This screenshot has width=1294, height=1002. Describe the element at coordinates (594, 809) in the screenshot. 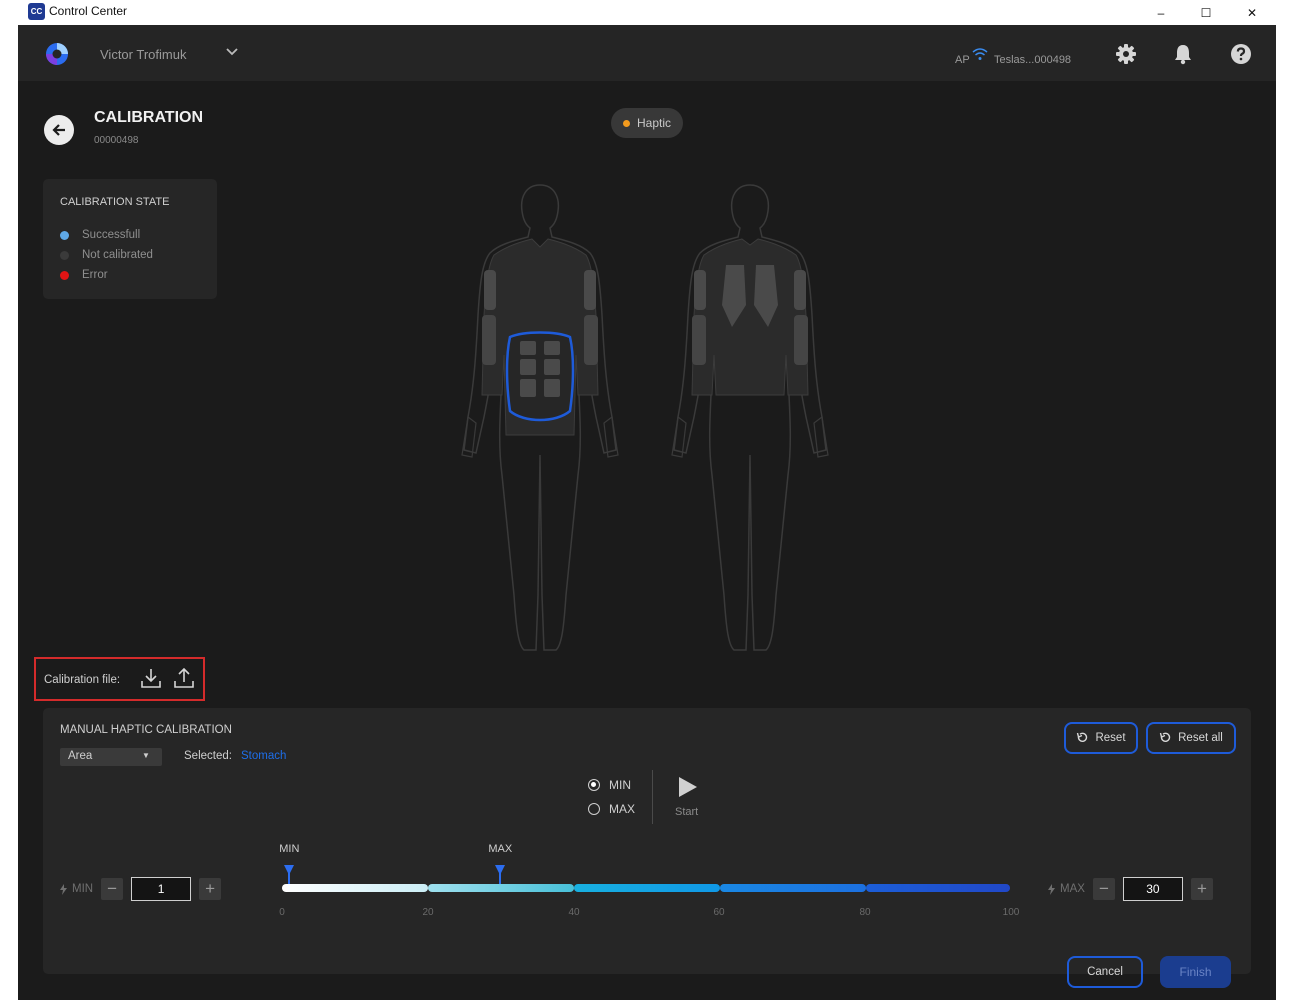

I see `radio-button-max` at that location.